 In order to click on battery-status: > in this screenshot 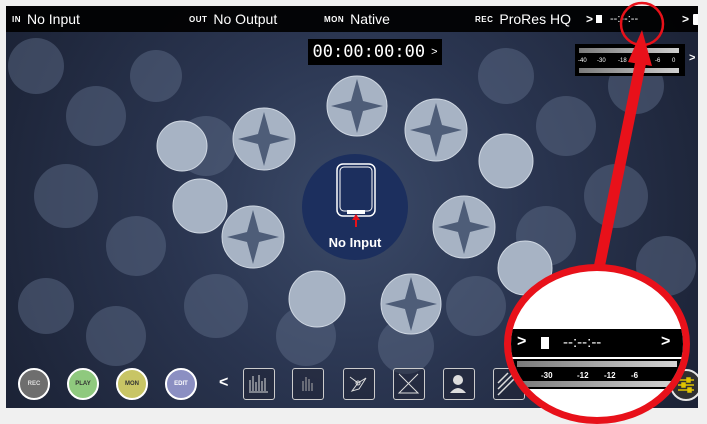, I will do `click(690, 19)`.